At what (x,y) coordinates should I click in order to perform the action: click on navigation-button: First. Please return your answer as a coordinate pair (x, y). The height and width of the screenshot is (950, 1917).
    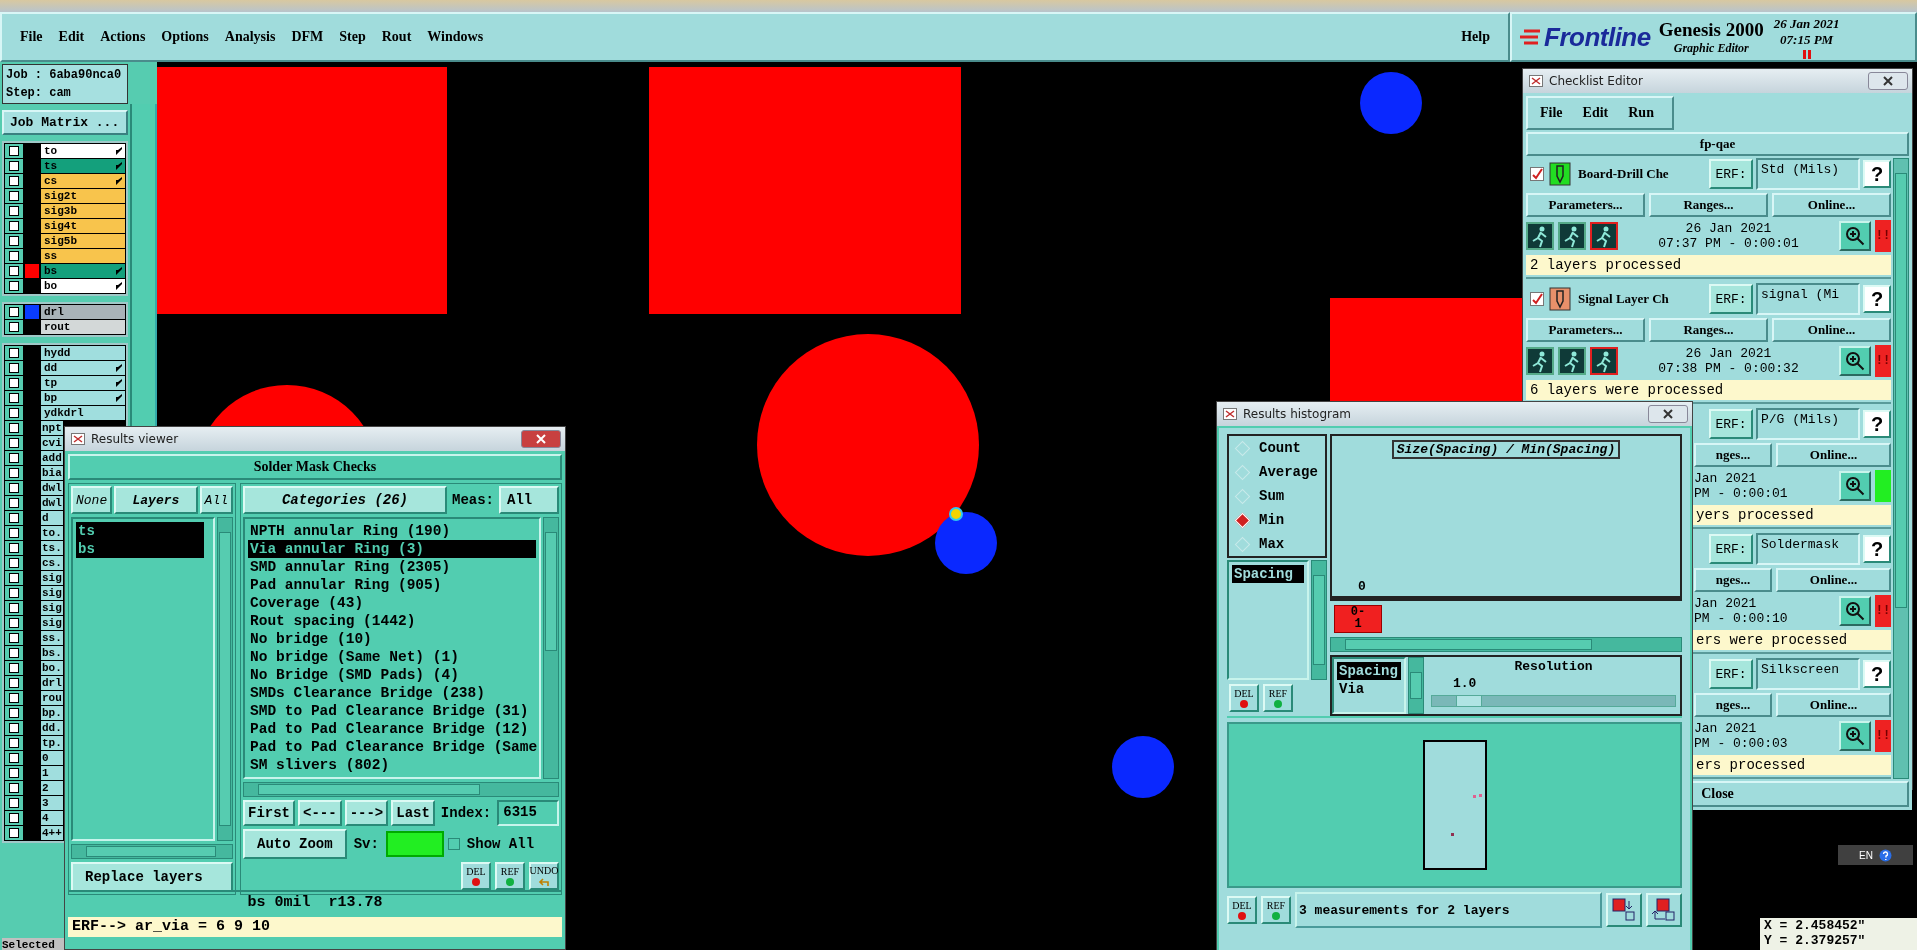
    Looking at the image, I should click on (269, 813).